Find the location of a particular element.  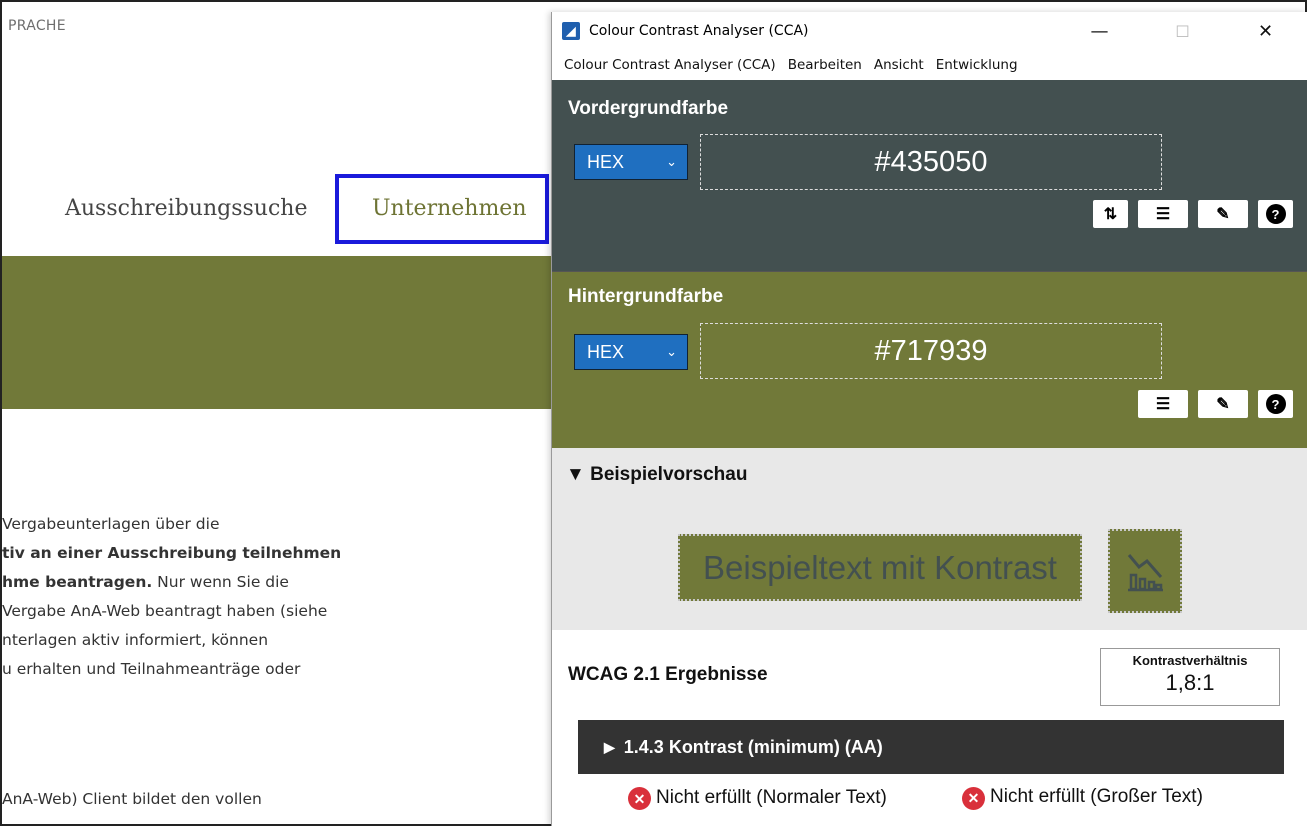

body-text-plain: Vergabeunterlagen über die is located at coordinates (111, 524).